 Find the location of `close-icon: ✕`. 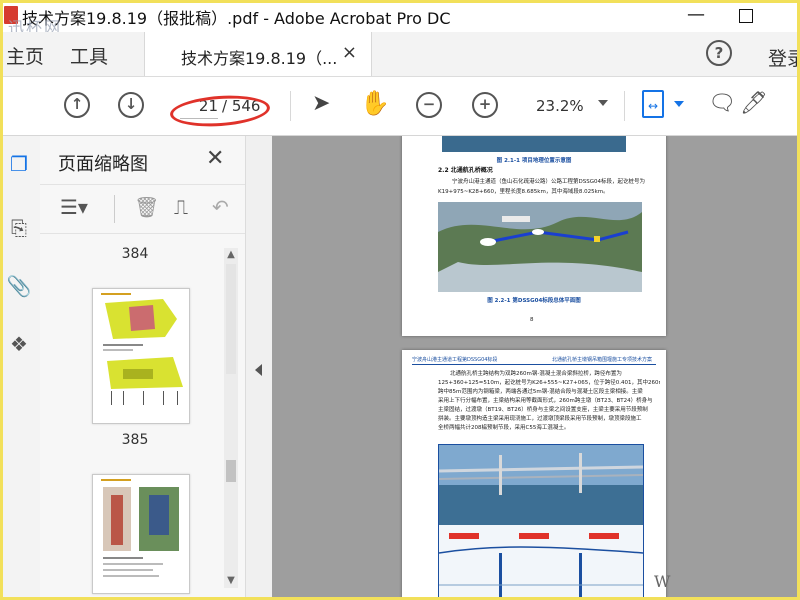

close-icon: ✕ is located at coordinates (215, 158).